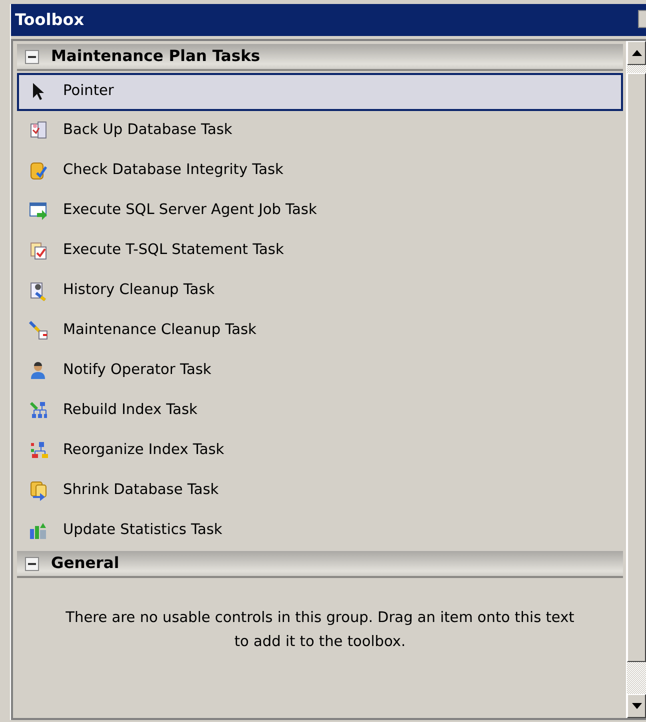  Describe the element at coordinates (320, 131) in the screenshot. I see `toolbox-item: Back Up Database Task` at that location.